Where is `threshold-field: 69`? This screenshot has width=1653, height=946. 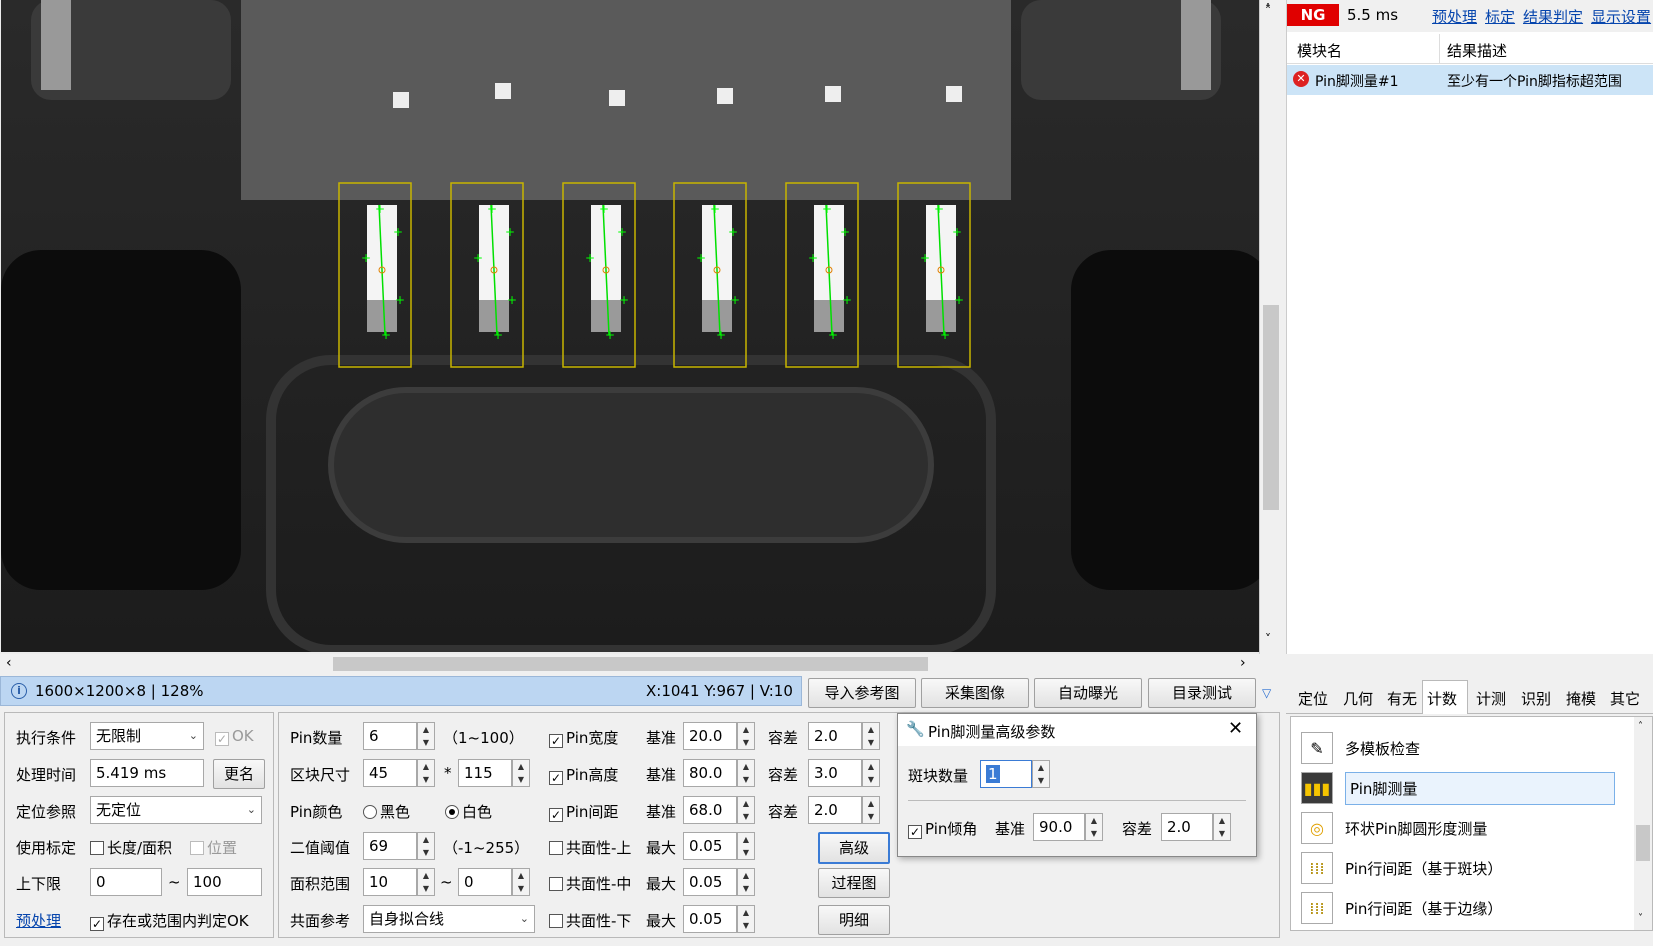
threshold-field: 69 is located at coordinates (390, 846).